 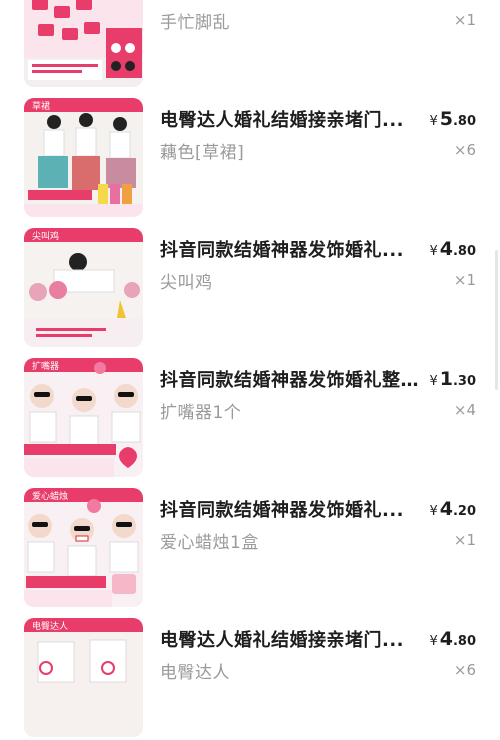 What do you see at coordinates (464, 511) in the screenshot?
I see `price-decimal: .20` at bounding box center [464, 511].